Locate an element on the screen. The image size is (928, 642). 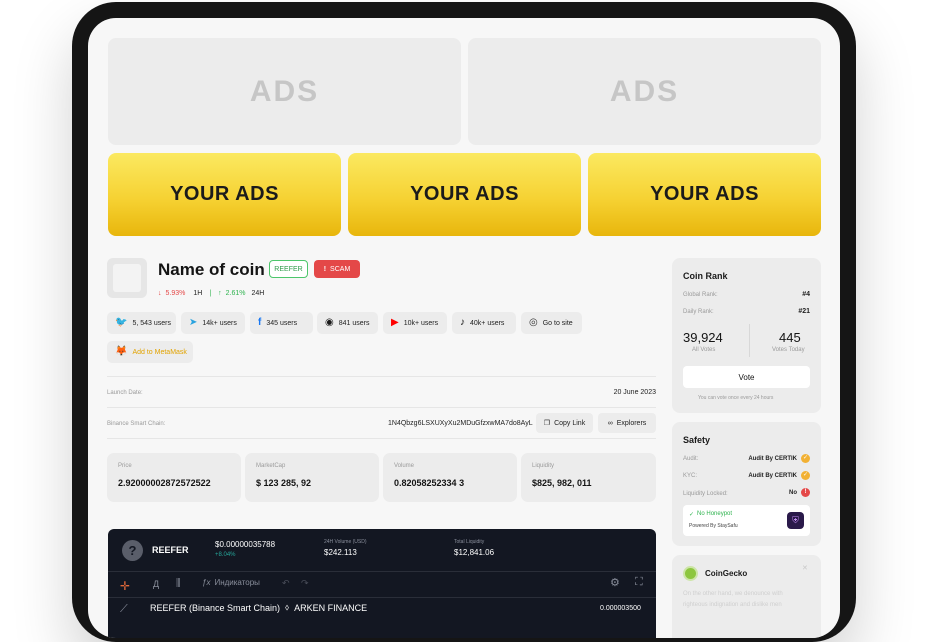
price-changes: ↓ 5.93% 1H | ↑ 2.61% 24H is located at coordinates (211, 293).